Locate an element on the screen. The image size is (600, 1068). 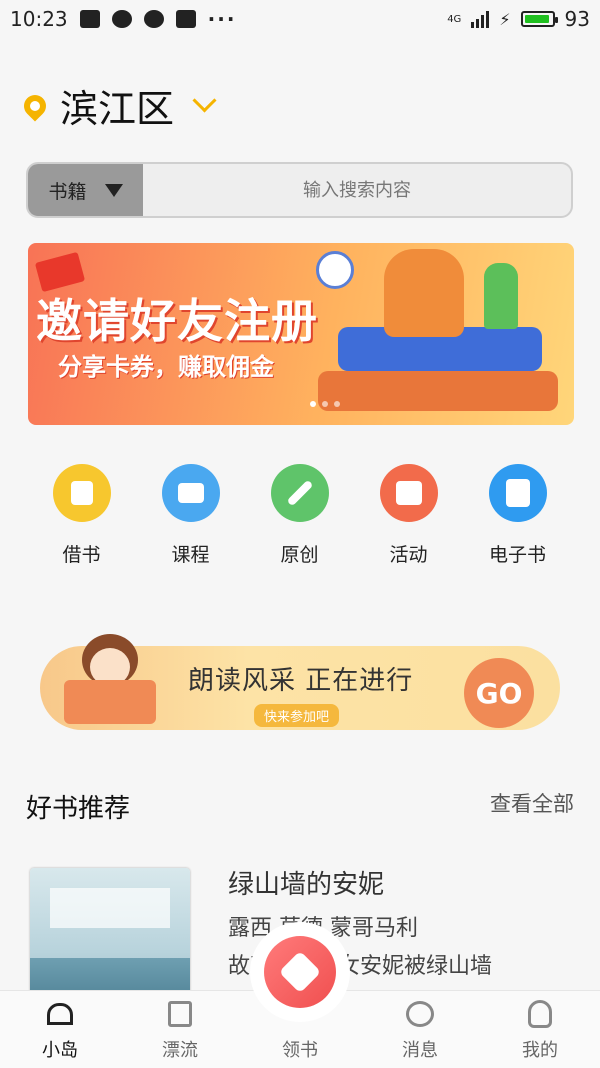
menu-item-label: 活动 is located at coordinates (408, 555).